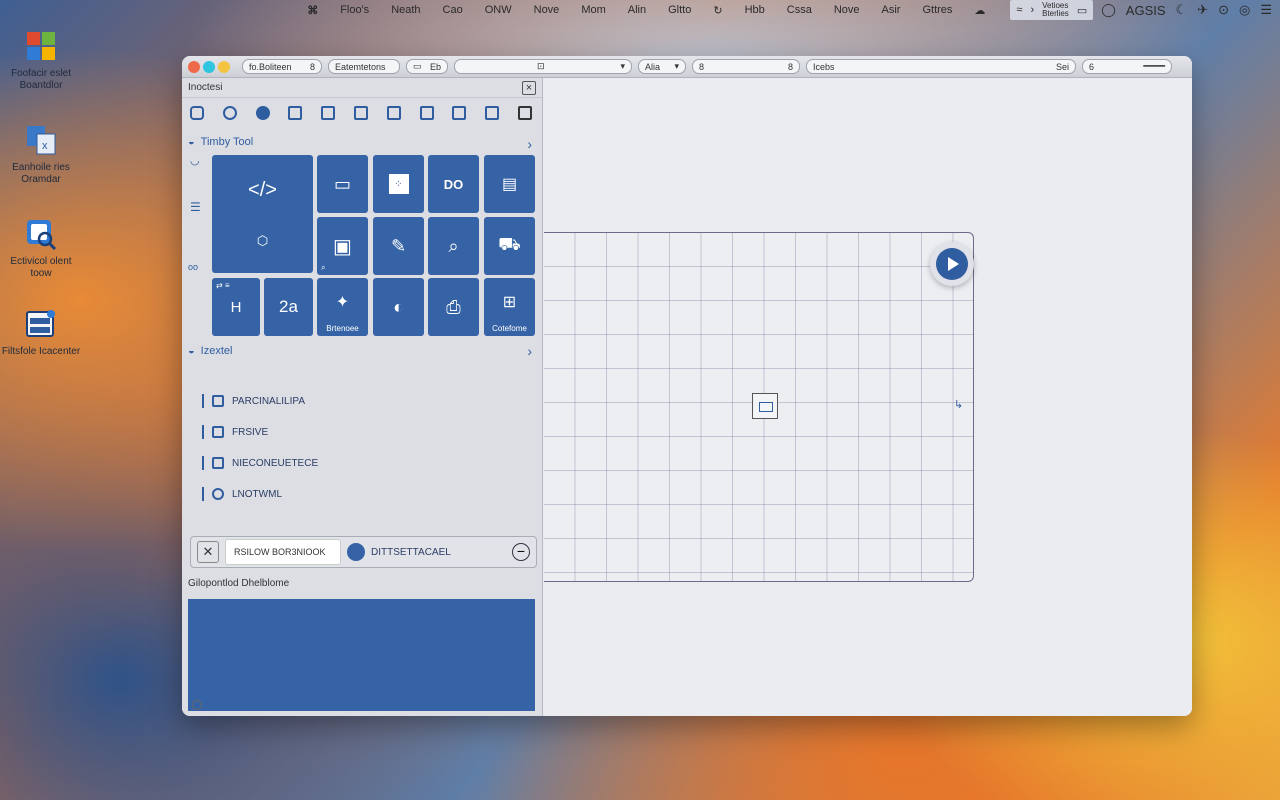  I want to click on columns-tool-icon, so click(295, 113).